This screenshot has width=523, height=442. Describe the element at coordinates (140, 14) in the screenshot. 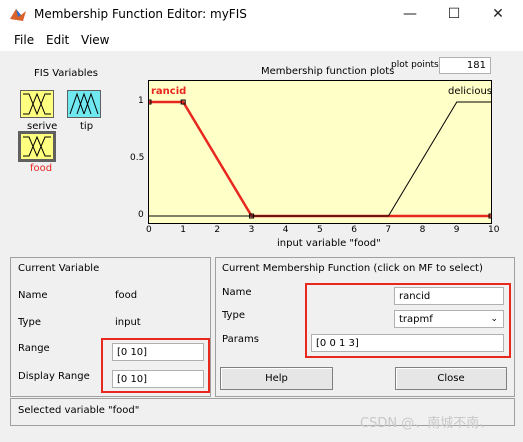

I see `window-title: Membership Function Editor: myFIS` at that location.